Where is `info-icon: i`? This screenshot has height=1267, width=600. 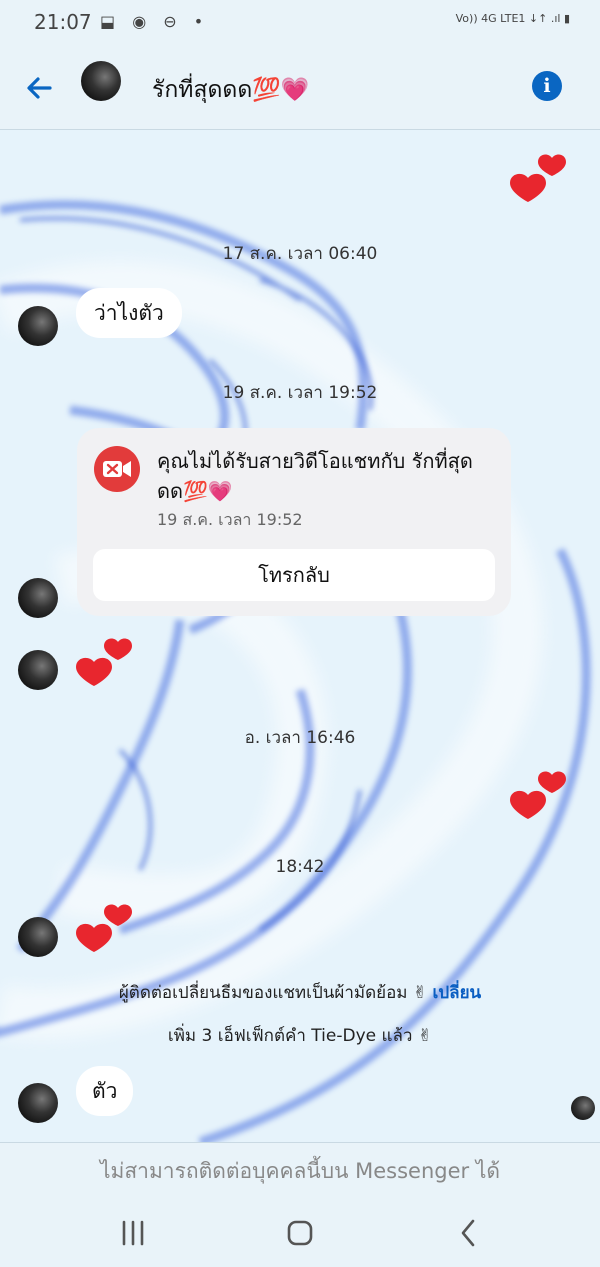
info-icon: i is located at coordinates (547, 86).